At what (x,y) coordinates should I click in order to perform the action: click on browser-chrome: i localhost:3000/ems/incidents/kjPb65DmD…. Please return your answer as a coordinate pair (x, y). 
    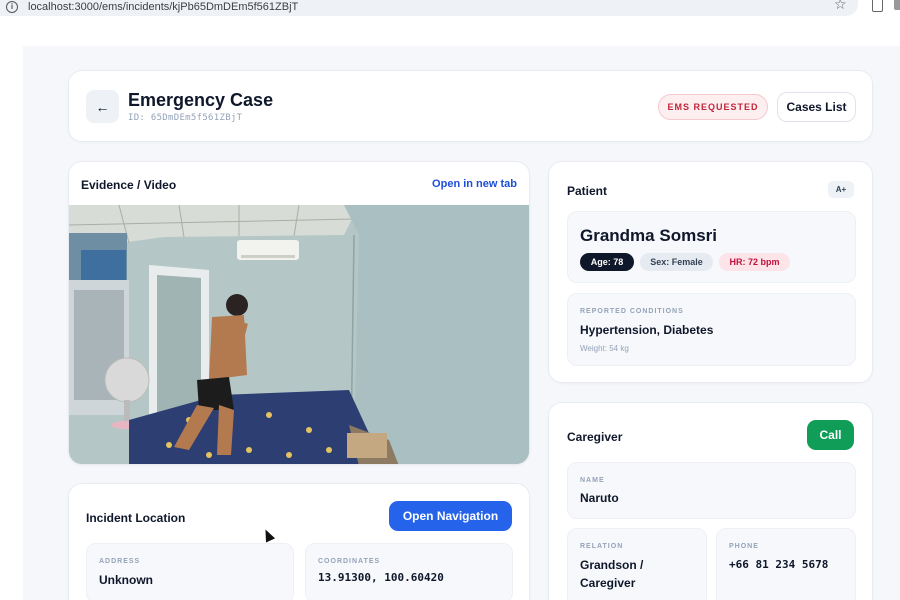
    Looking at the image, I should click on (450, 23).